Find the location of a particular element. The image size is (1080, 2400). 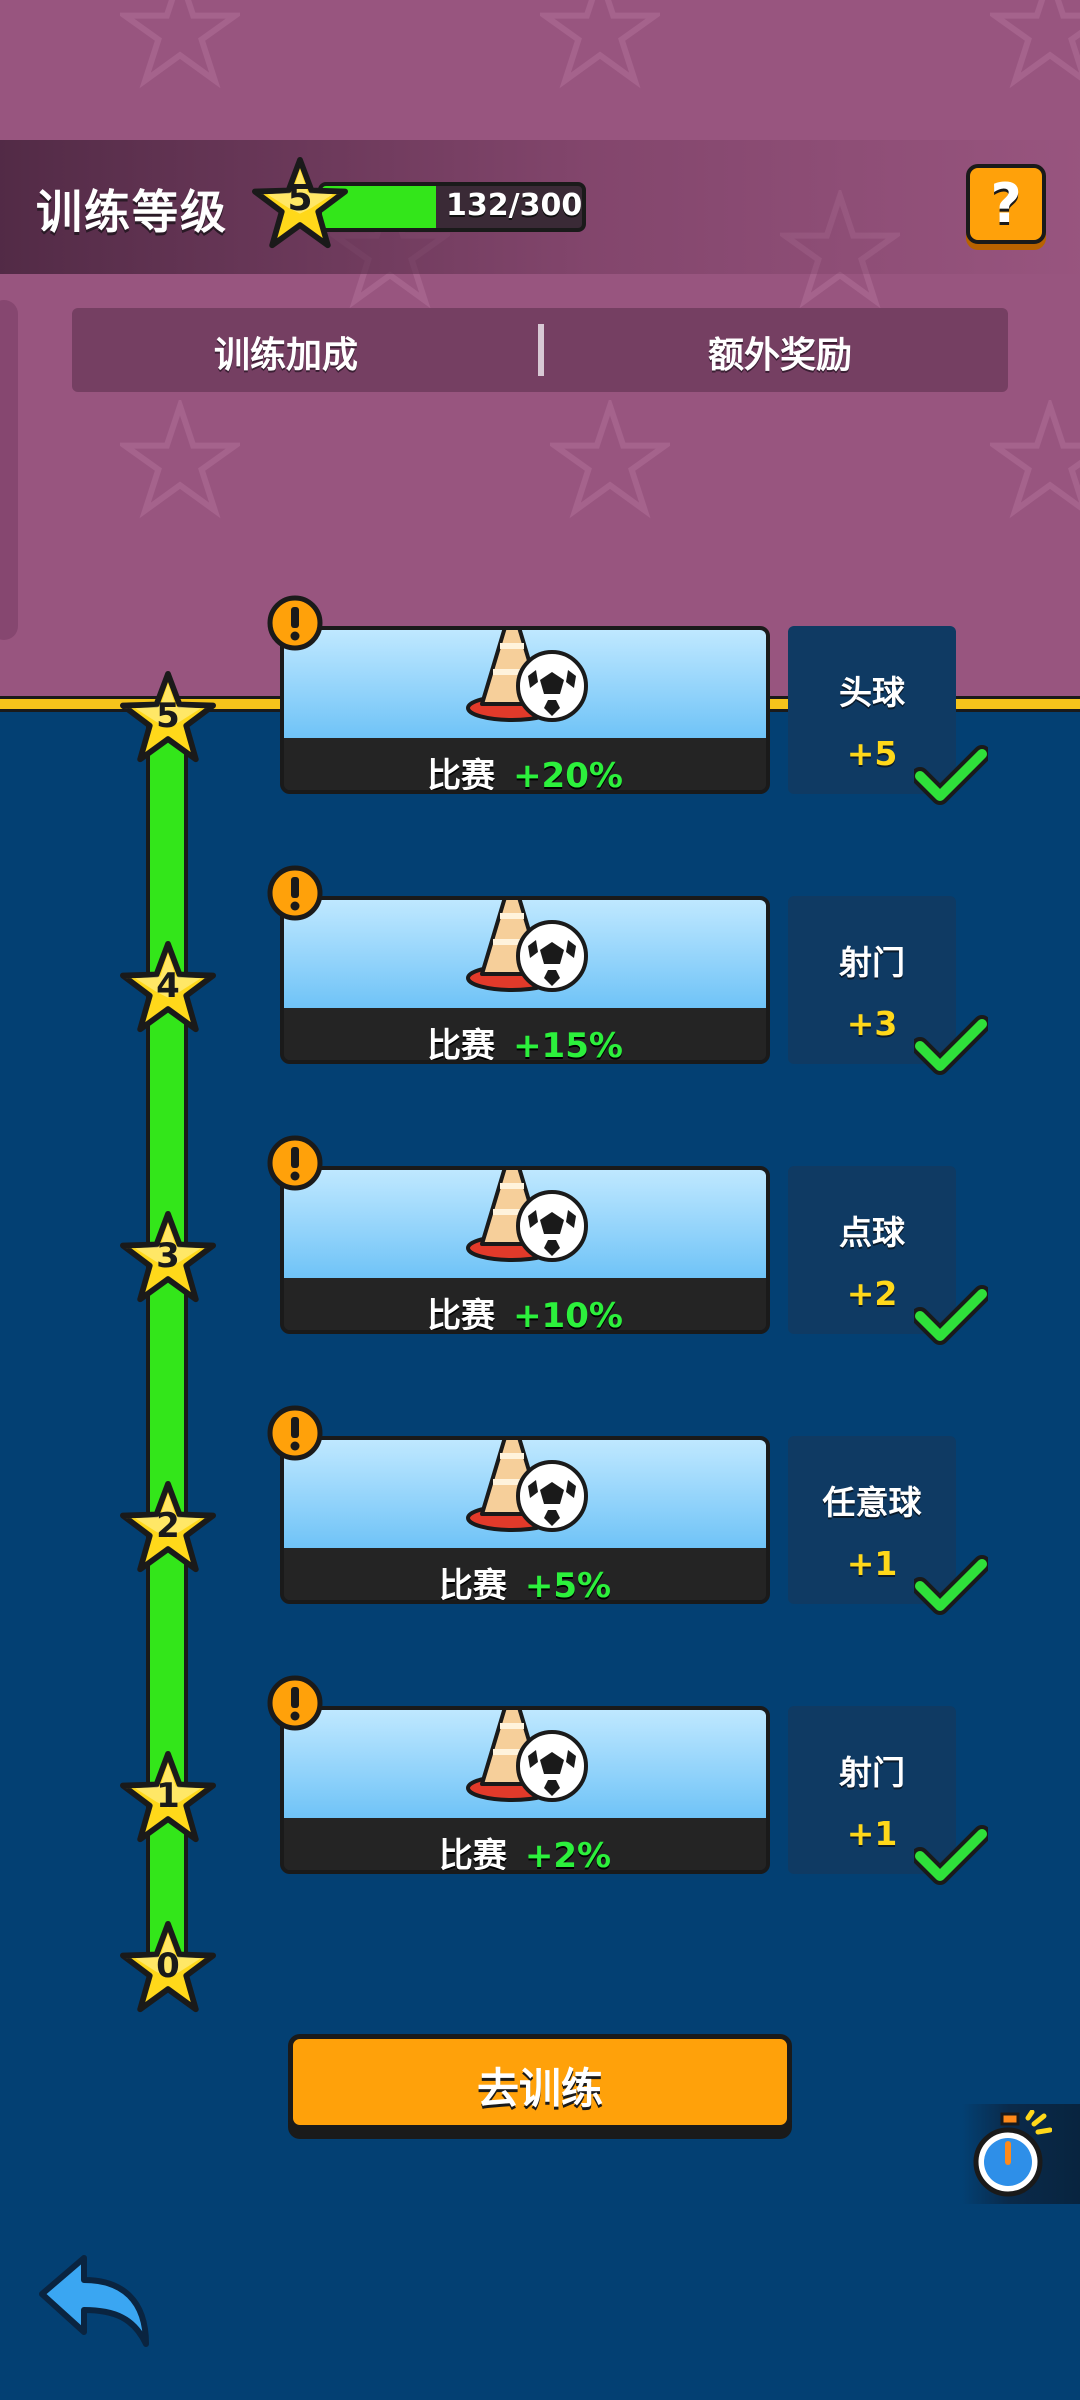

training-bonus-card: 比赛 +2% is located at coordinates (525, 1790).